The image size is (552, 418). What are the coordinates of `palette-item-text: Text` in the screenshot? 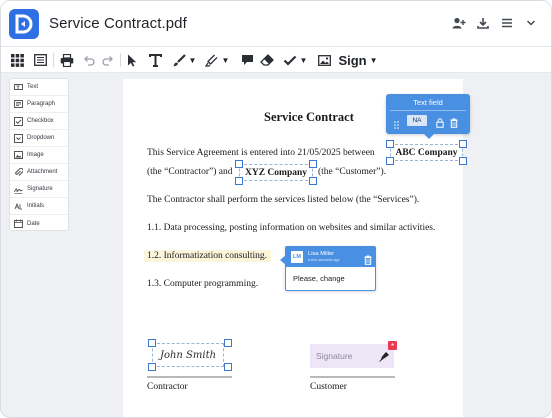 It's located at (39, 87).